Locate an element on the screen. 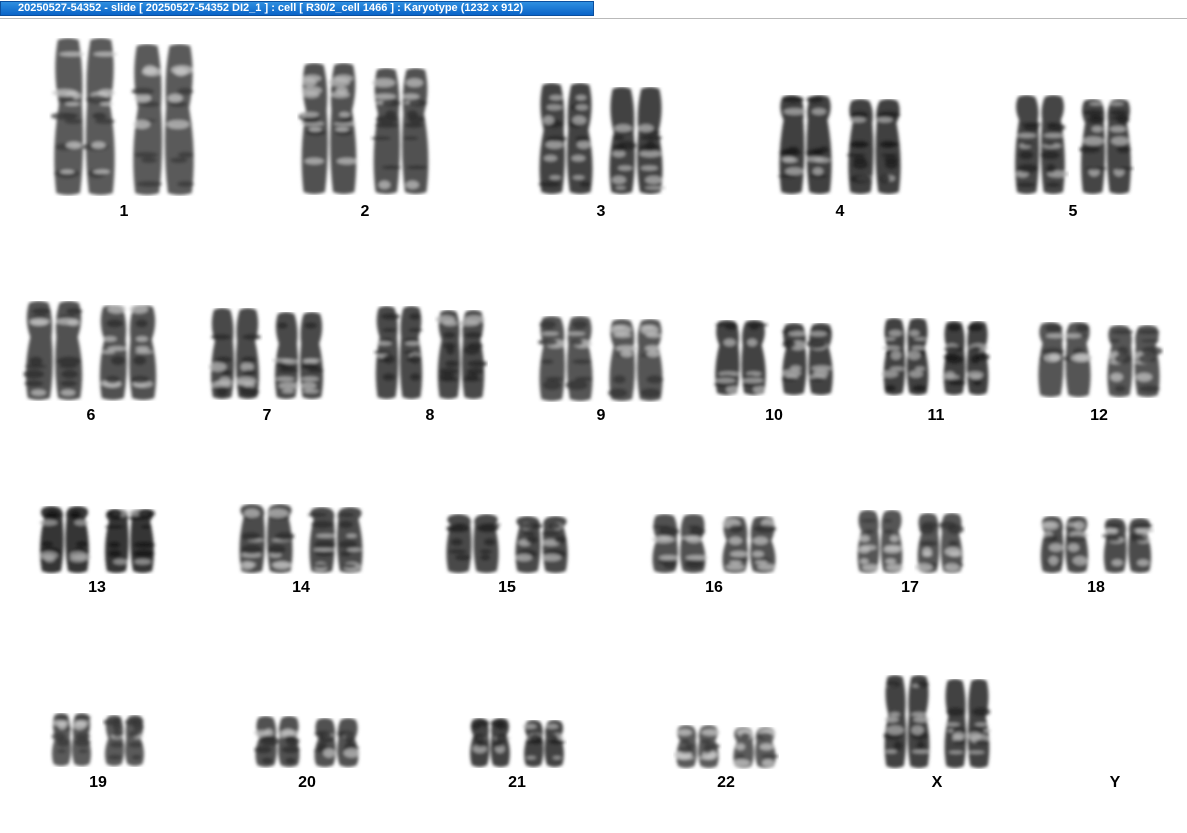 This screenshot has height=833, width=1187. chromosome-label: 14 is located at coordinates (301, 587).